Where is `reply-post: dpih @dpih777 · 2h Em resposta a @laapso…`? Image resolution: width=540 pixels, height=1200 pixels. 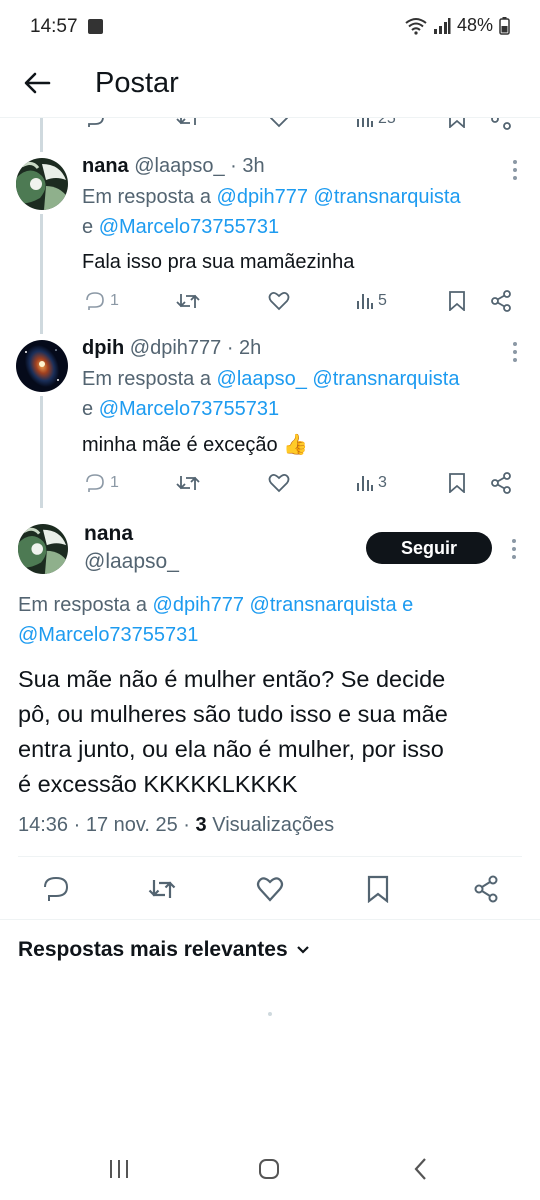 reply-post: dpih @dpih777 · 2h Em resposta a @laapso… is located at coordinates (270, 417).